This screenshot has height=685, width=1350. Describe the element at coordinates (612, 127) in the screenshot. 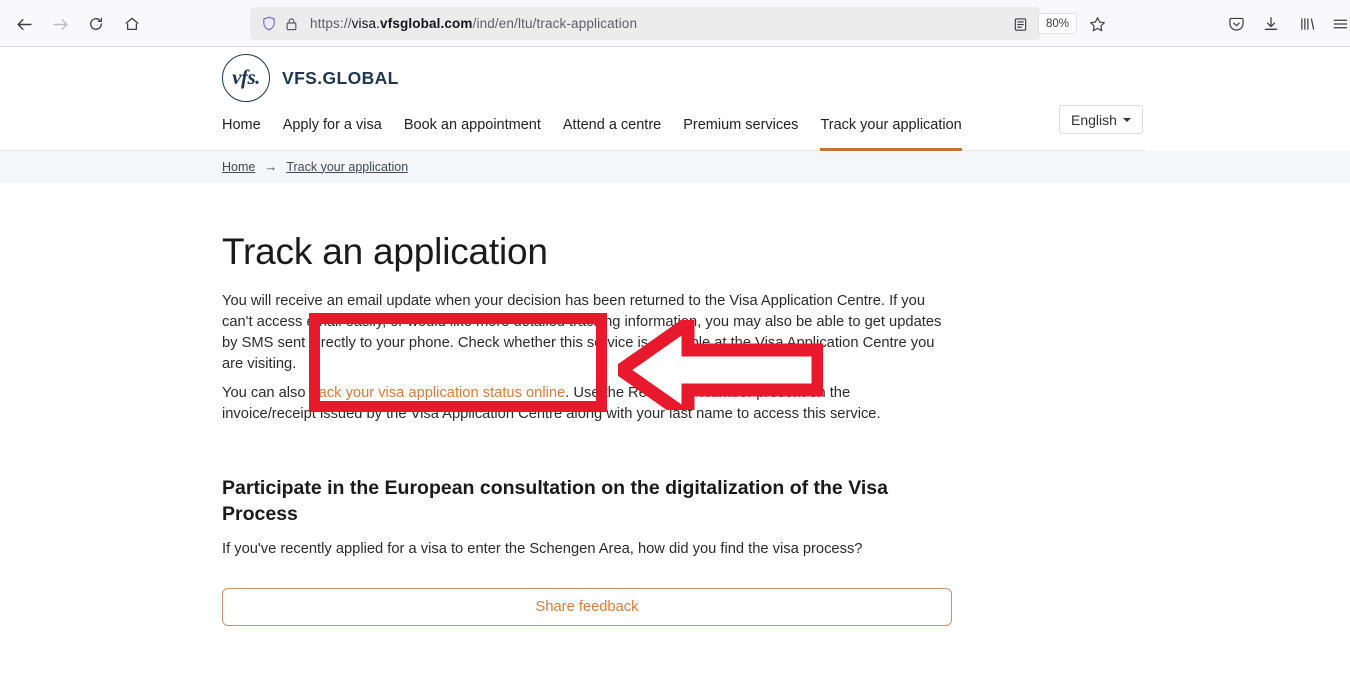

I see `nav-item-attend-a-centre: Attend a centre` at that location.